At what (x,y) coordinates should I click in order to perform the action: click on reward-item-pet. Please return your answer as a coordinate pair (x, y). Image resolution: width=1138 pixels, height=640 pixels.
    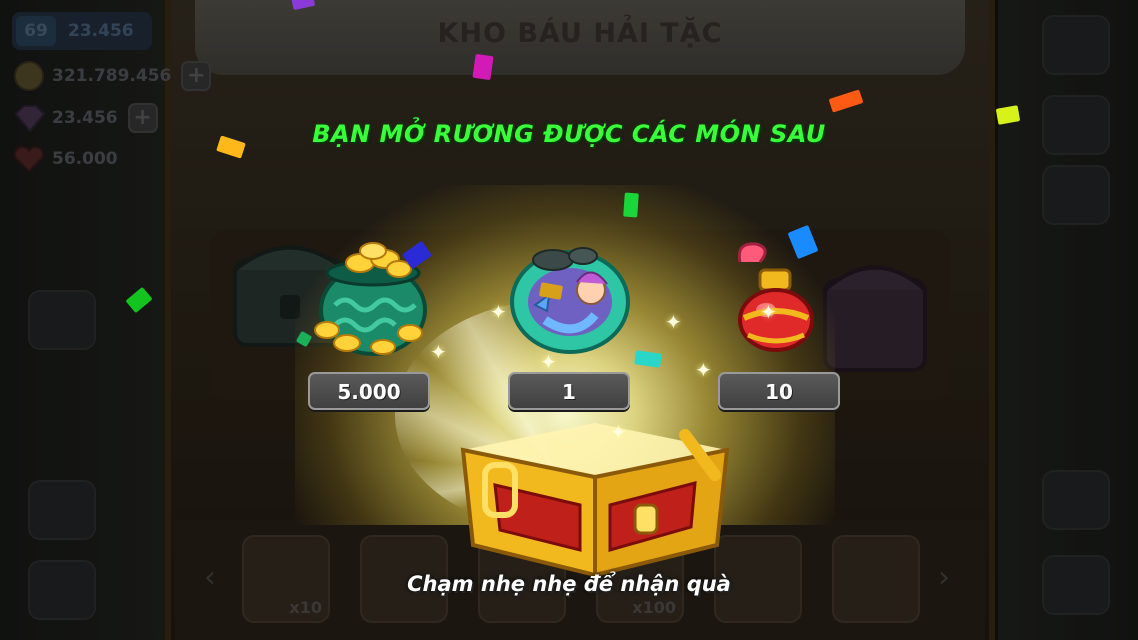
    Looking at the image, I should click on (570, 300).